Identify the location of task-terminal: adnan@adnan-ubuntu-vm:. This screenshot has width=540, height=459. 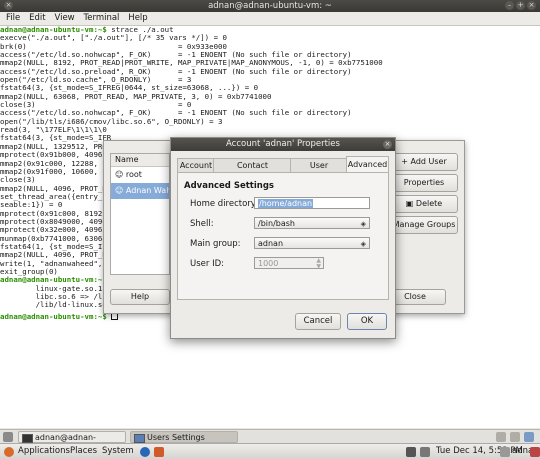
(72, 442).